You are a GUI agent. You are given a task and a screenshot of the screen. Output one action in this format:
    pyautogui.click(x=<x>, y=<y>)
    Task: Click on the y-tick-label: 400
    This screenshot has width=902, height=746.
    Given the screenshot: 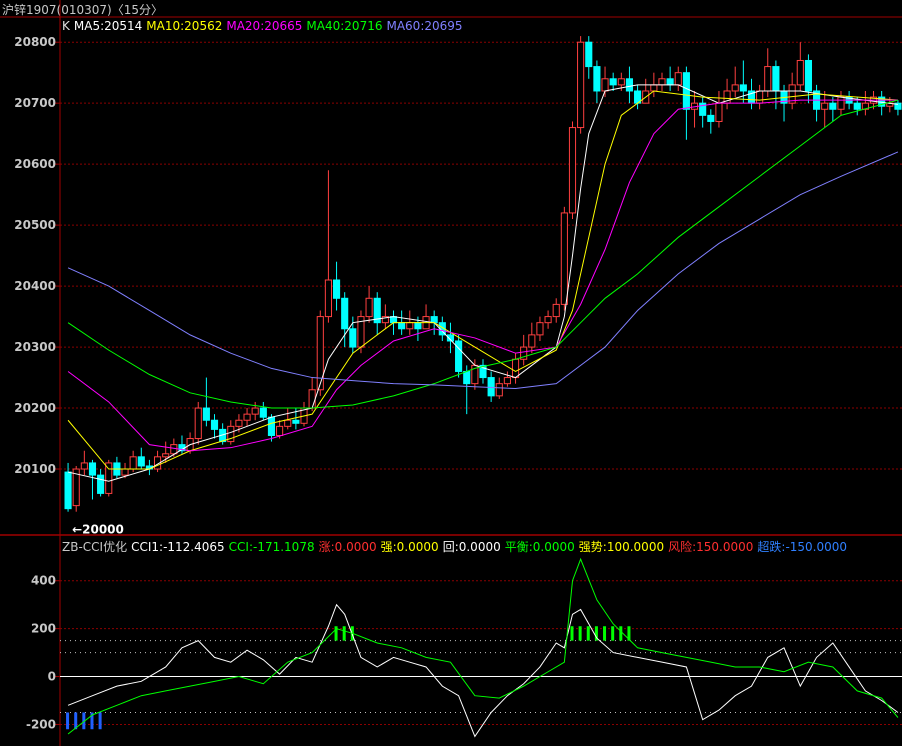 What is the action you would take?
    pyautogui.click(x=43, y=581)
    